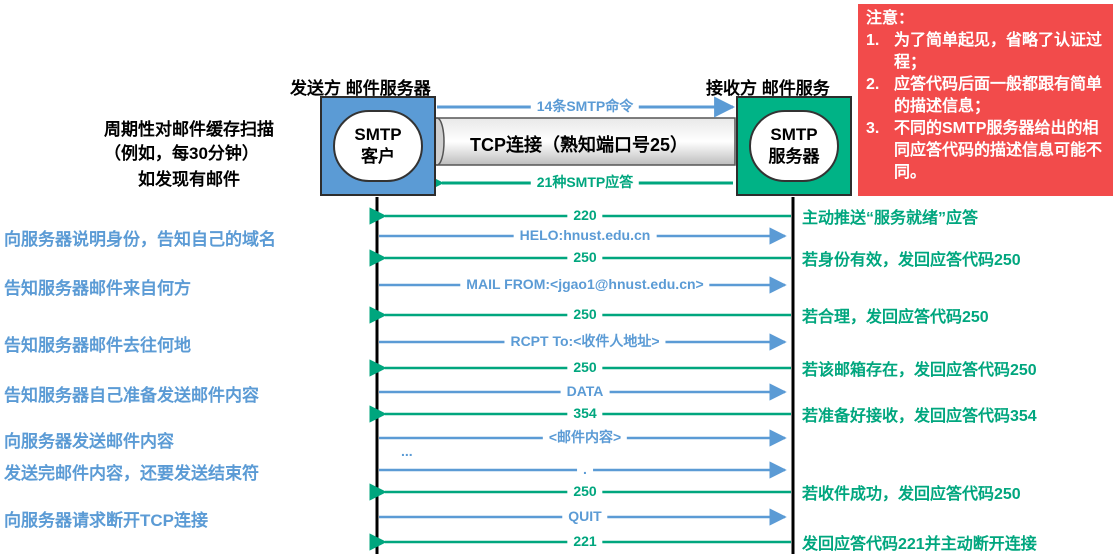 This screenshot has width=1115, height=554. Describe the element at coordinates (585, 413) in the screenshot. I see `reply-code-label: 354` at that location.